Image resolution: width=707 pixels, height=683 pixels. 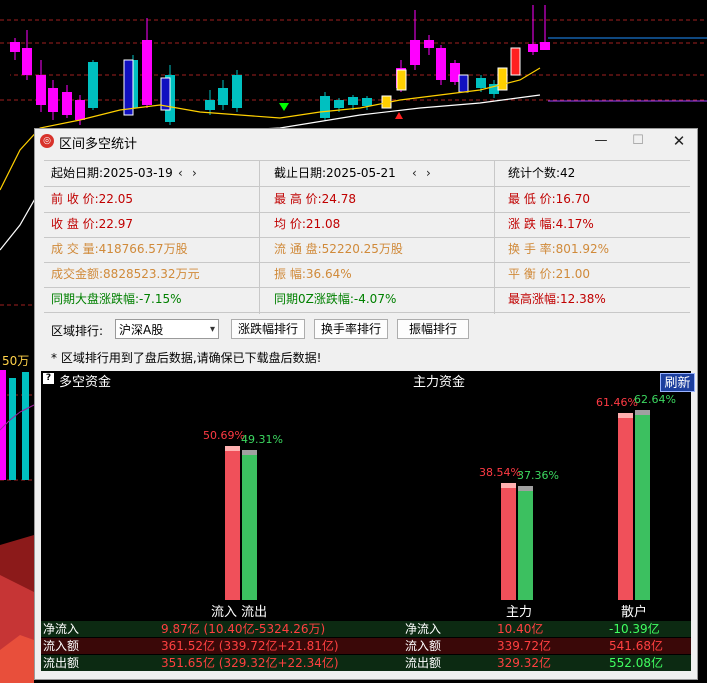 What do you see at coordinates (414, 173) in the screenshot?
I see `end-prev-button: ‹` at bounding box center [414, 173].